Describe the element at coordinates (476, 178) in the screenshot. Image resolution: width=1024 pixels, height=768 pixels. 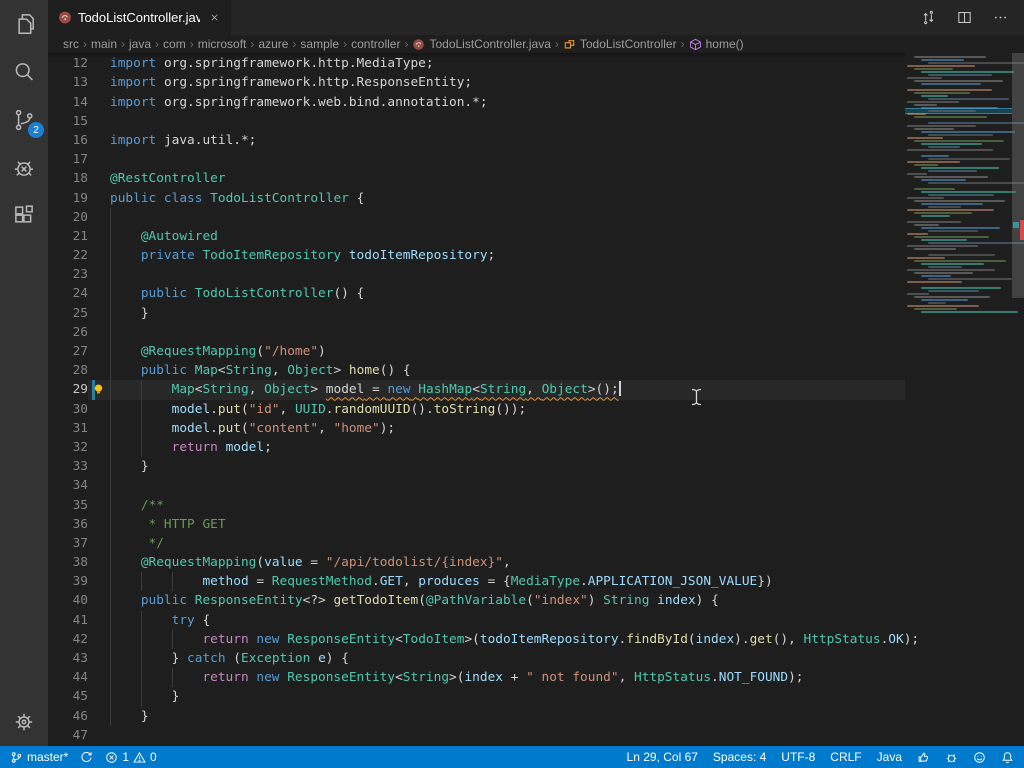
I see `code-line-18: 18 @RestController` at that location.